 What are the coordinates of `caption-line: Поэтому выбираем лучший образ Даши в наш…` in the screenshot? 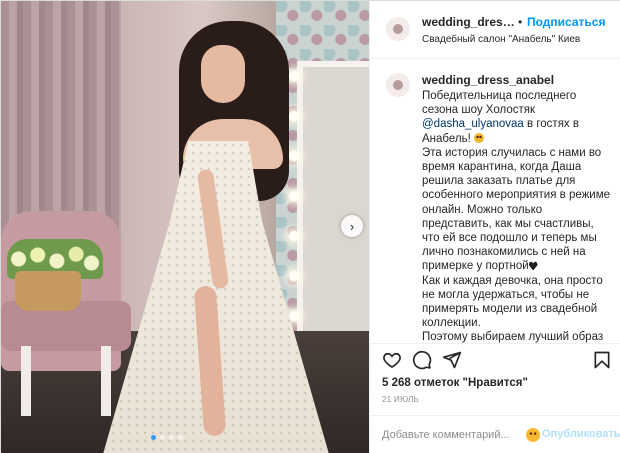 It's located at (513, 337).